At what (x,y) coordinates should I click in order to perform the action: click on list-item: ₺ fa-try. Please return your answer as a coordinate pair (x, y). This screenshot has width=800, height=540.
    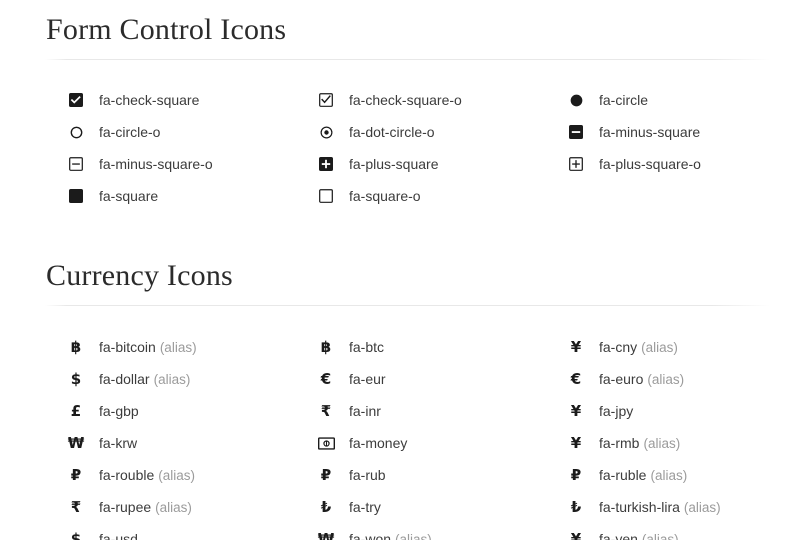
    Looking at the image, I should click on (437, 507).